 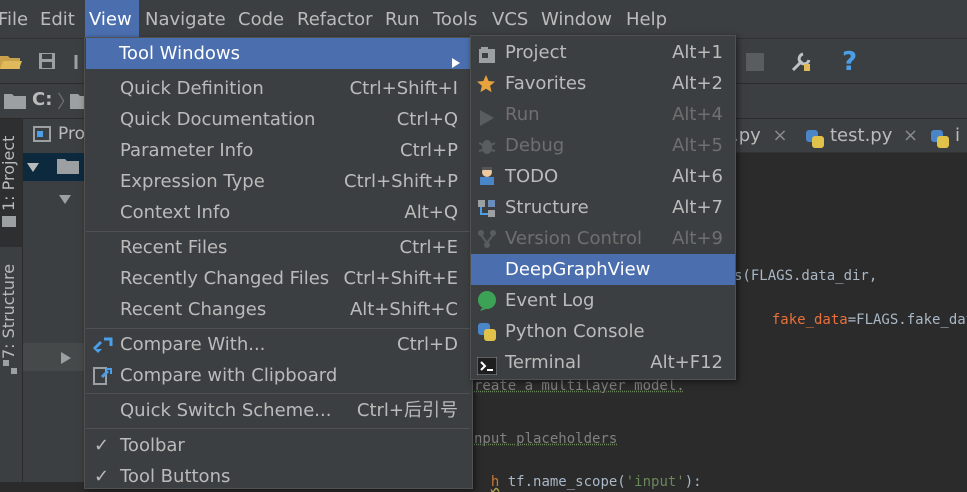 What do you see at coordinates (112, 19) in the screenshot?
I see `menu-view: View` at bounding box center [112, 19].